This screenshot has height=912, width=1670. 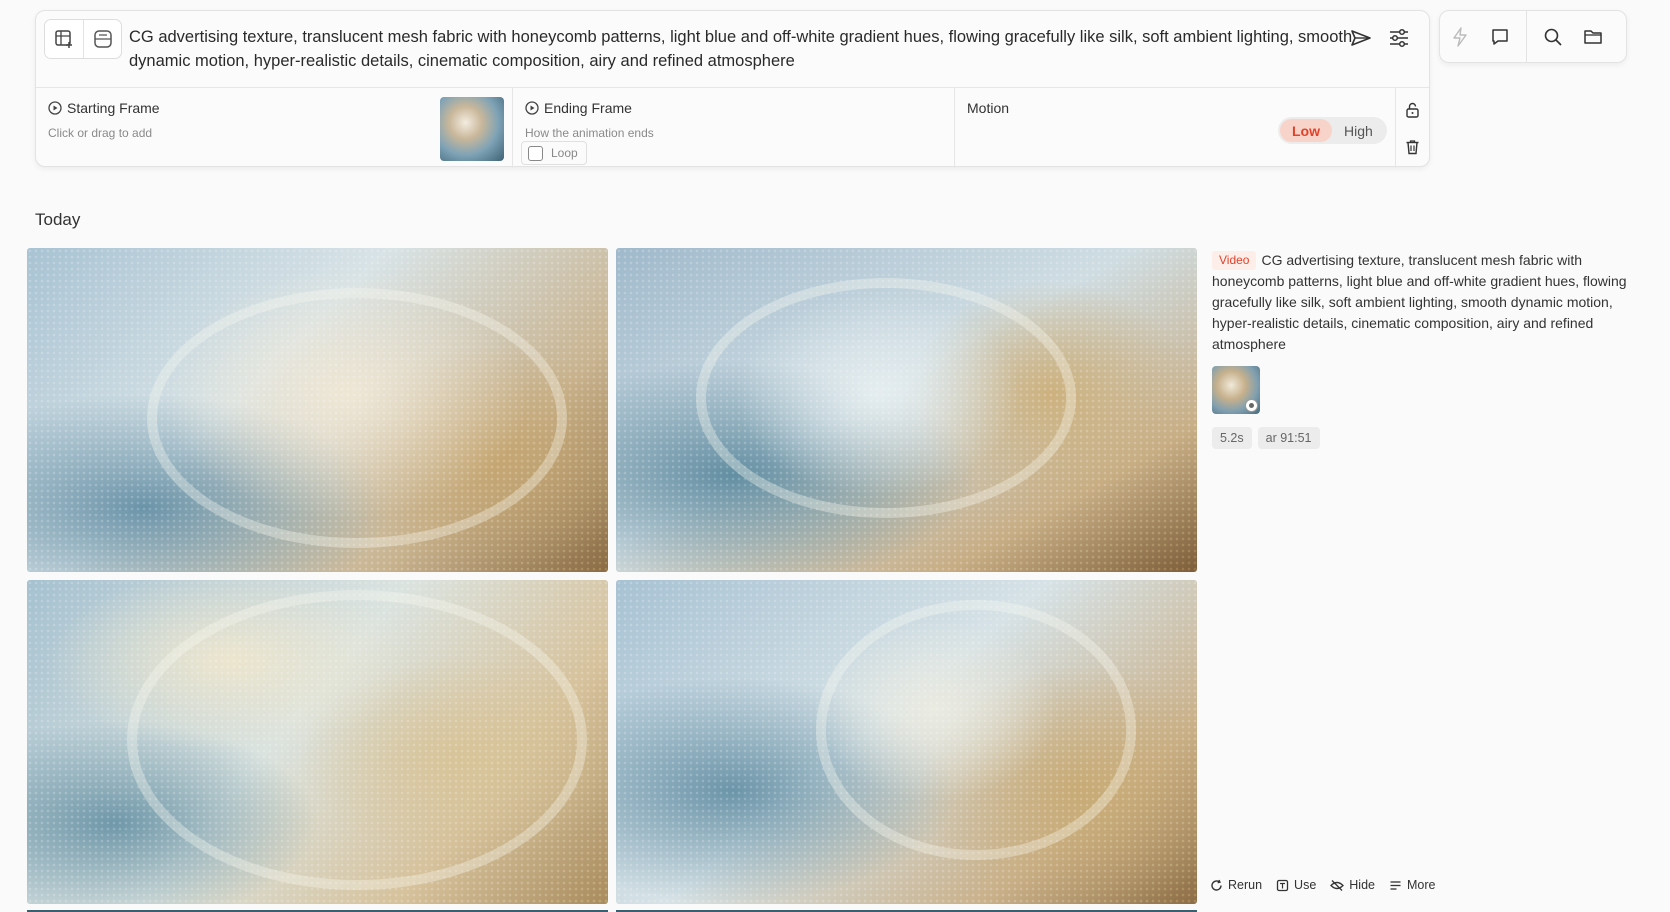 I want to click on image-mode-button, so click(x=64, y=39).